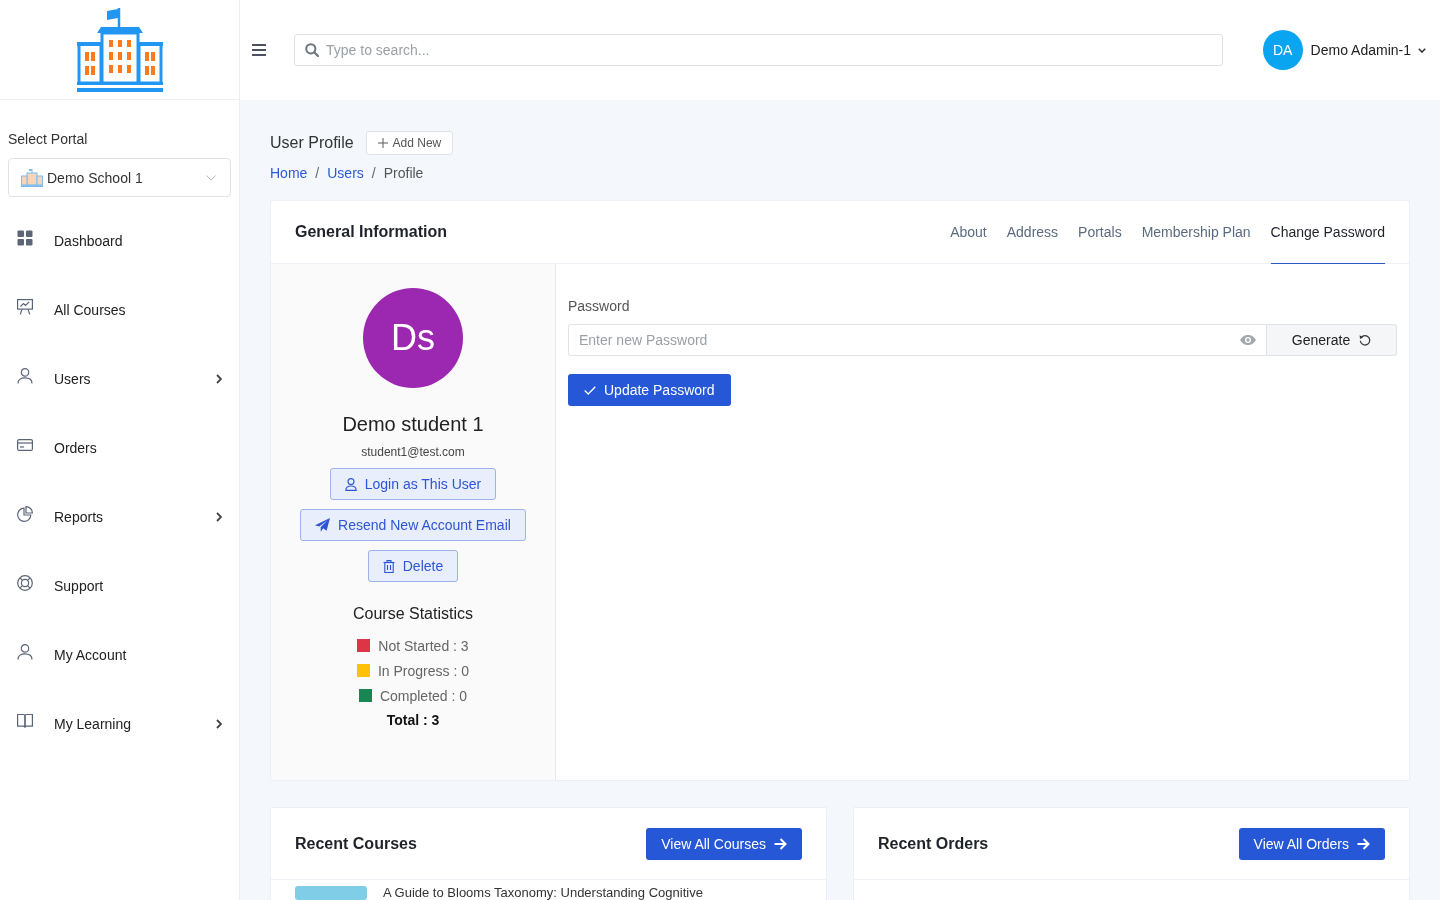 The width and height of the screenshot is (1440, 900). I want to click on sidebar-item: My Account, so click(119, 654).